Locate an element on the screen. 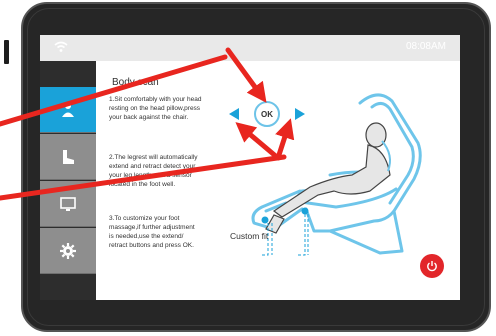 This screenshot has width=496, height=336. step-3-line: retract buttons and press OK. is located at coordinates (151, 245).